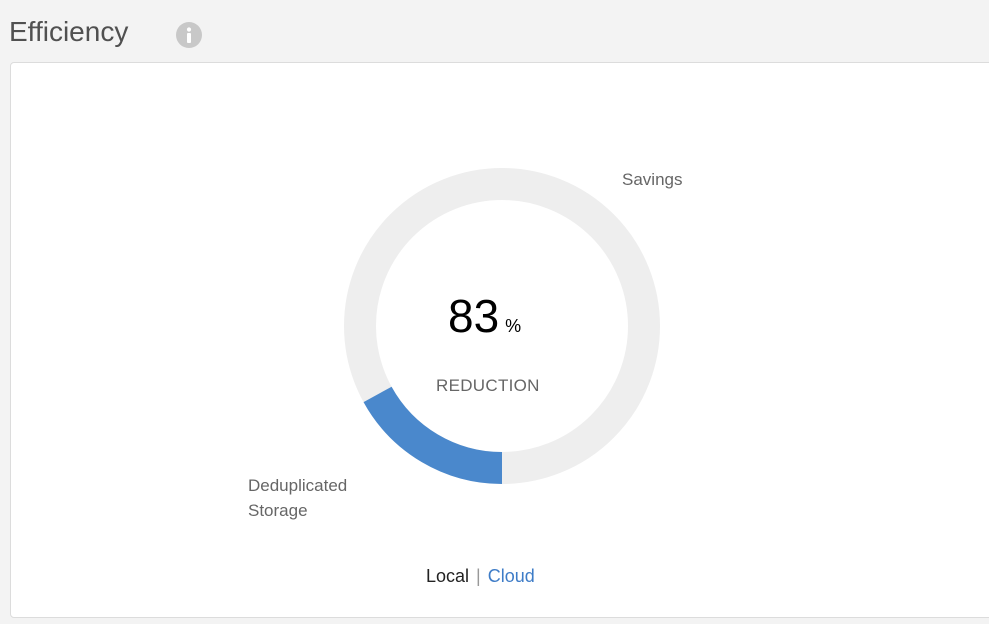 The image size is (989, 624). What do you see at coordinates (513, 326) in the screenshot?
I see `reduction-unit: %` at bounding box center [513, 326].